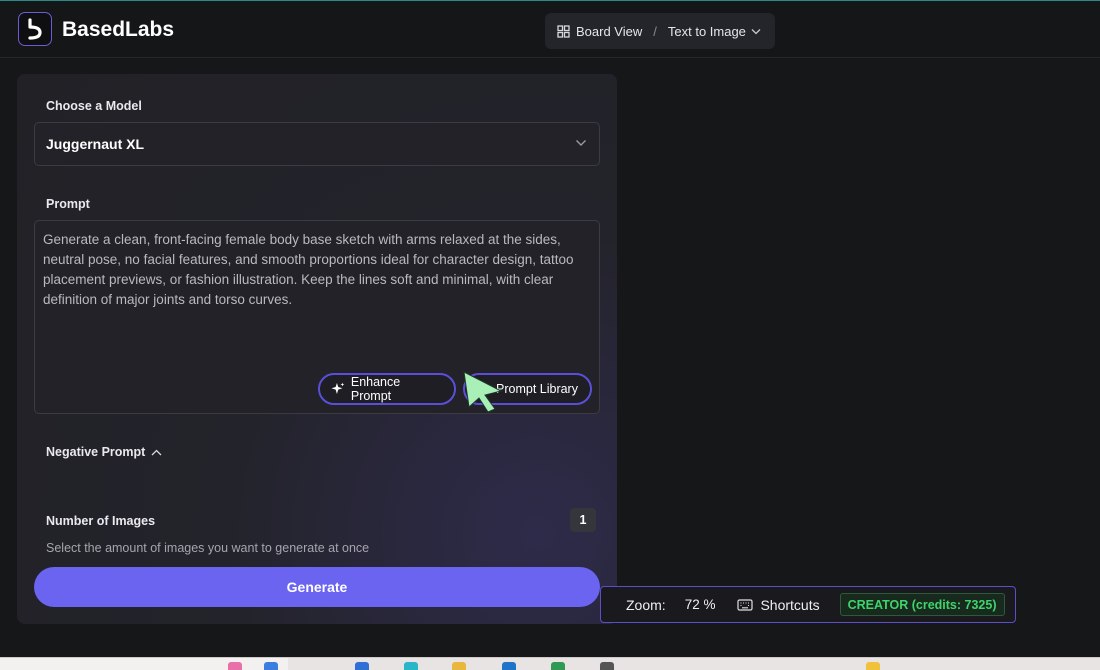 The image size is (1100, 670). What do you see at coordinates (317, 144) in the screenshot?
I see `model-select: Juggernaut XL` at bounding box center [317, 144].